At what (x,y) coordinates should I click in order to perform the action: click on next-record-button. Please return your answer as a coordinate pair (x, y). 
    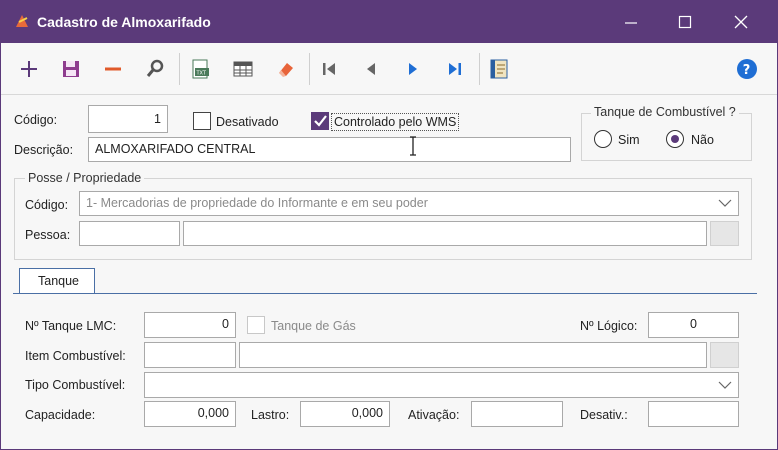
    Looking at the image, I should click on (413, 69).